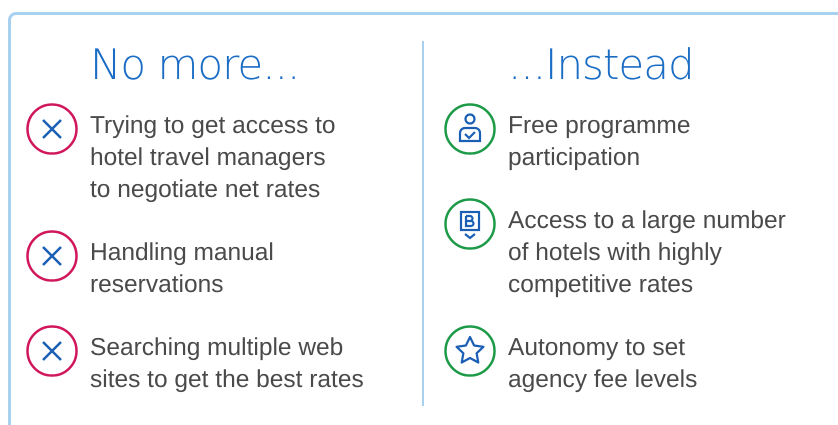 The image size is (838, 425). What do you see at coordinates (601, 65) in the screenshot?
I see `column-heading: ...Instead` at bounding box center [601, 65].